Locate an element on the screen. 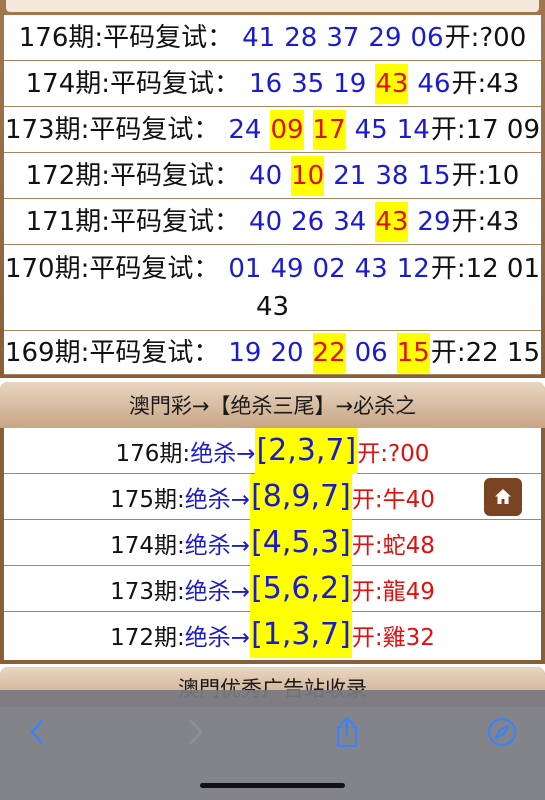 The height and width of the screenshot is (800, 545). juesha-row: 176期: 绝杀→ [2,3,7] 开:?00 is located at coordinates (272, 450).